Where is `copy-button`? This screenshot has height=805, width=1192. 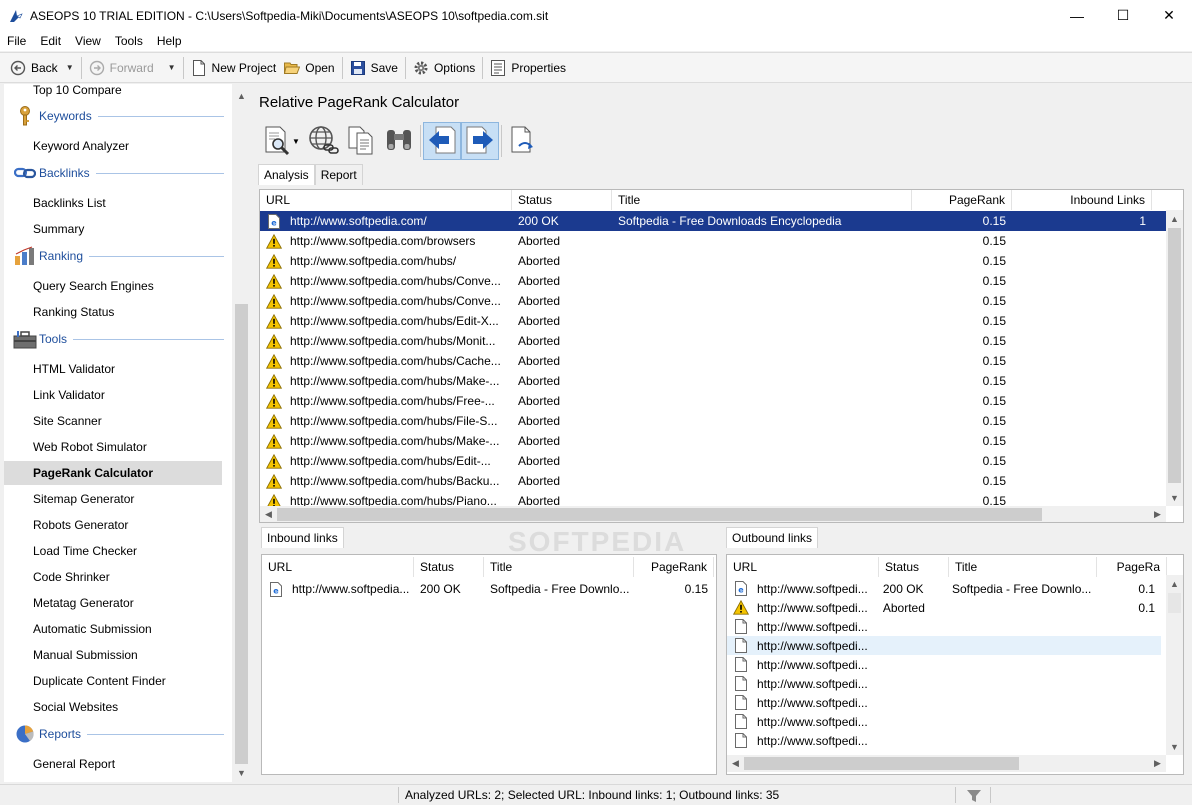
copy-button is located at coordinates (361, 141).